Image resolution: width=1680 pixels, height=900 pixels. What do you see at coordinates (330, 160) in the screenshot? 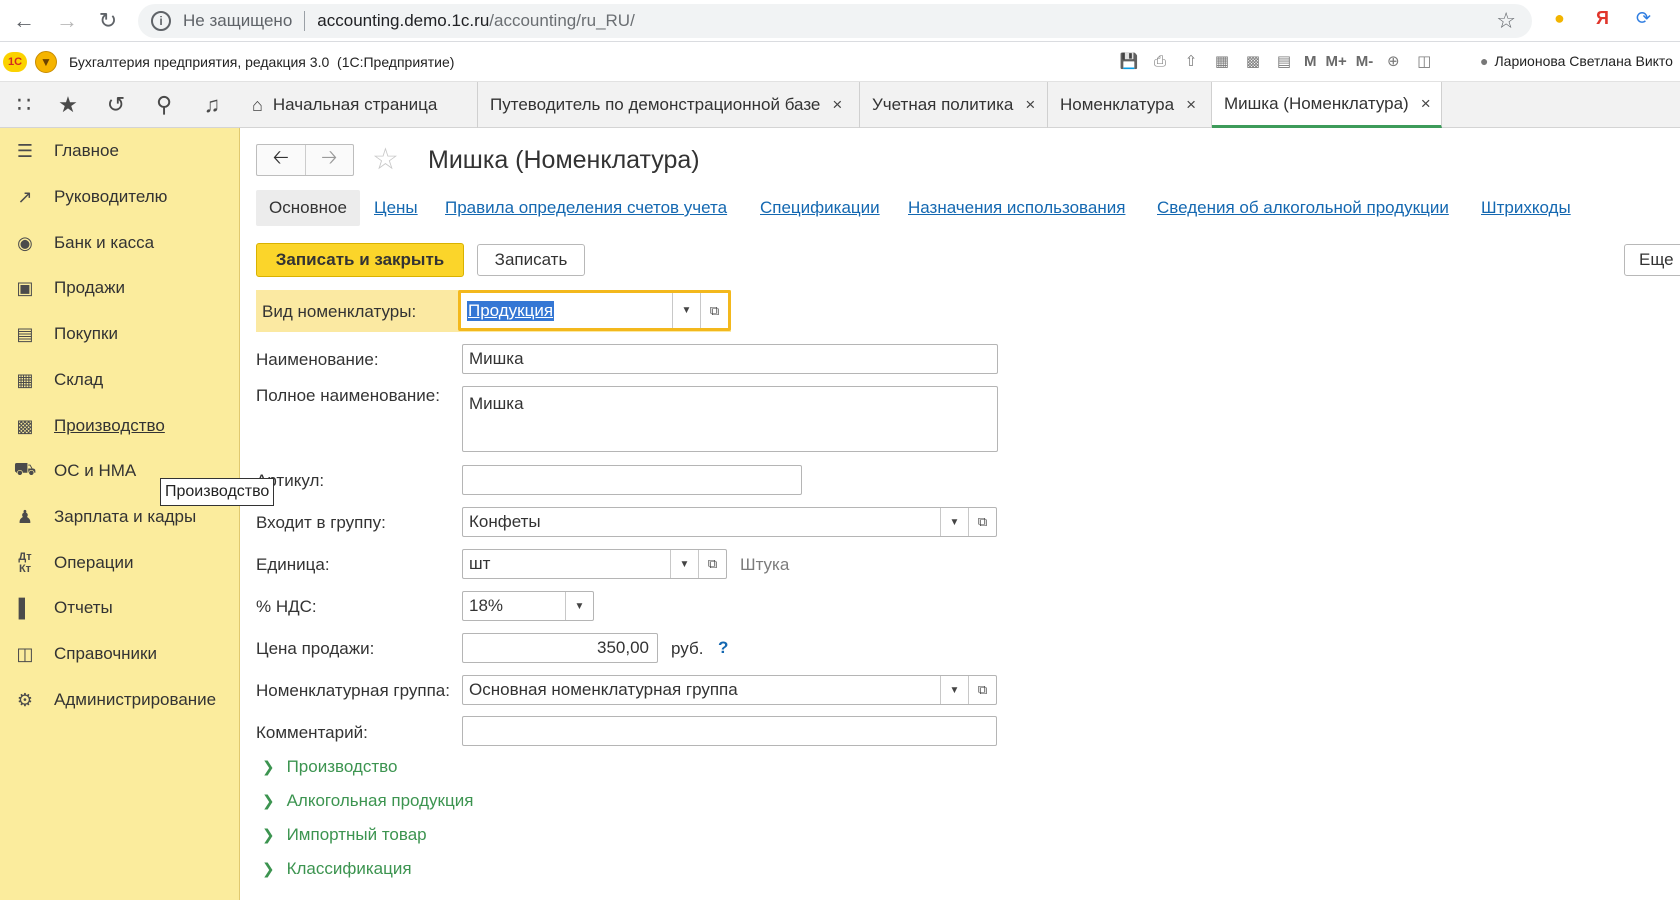
I see `forward-arrow-icon: 🡢` at bounding box center [330, 160].